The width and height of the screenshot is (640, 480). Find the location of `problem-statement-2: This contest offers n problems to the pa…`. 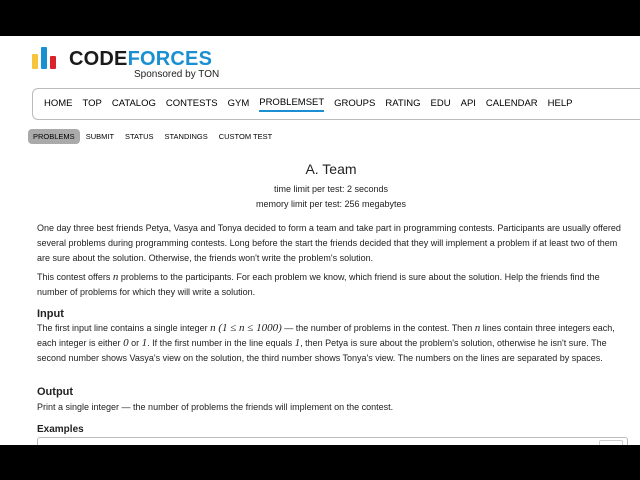

problem-statement-2: This contest offers n problems to the pa… is located at coordinates (318, 284).